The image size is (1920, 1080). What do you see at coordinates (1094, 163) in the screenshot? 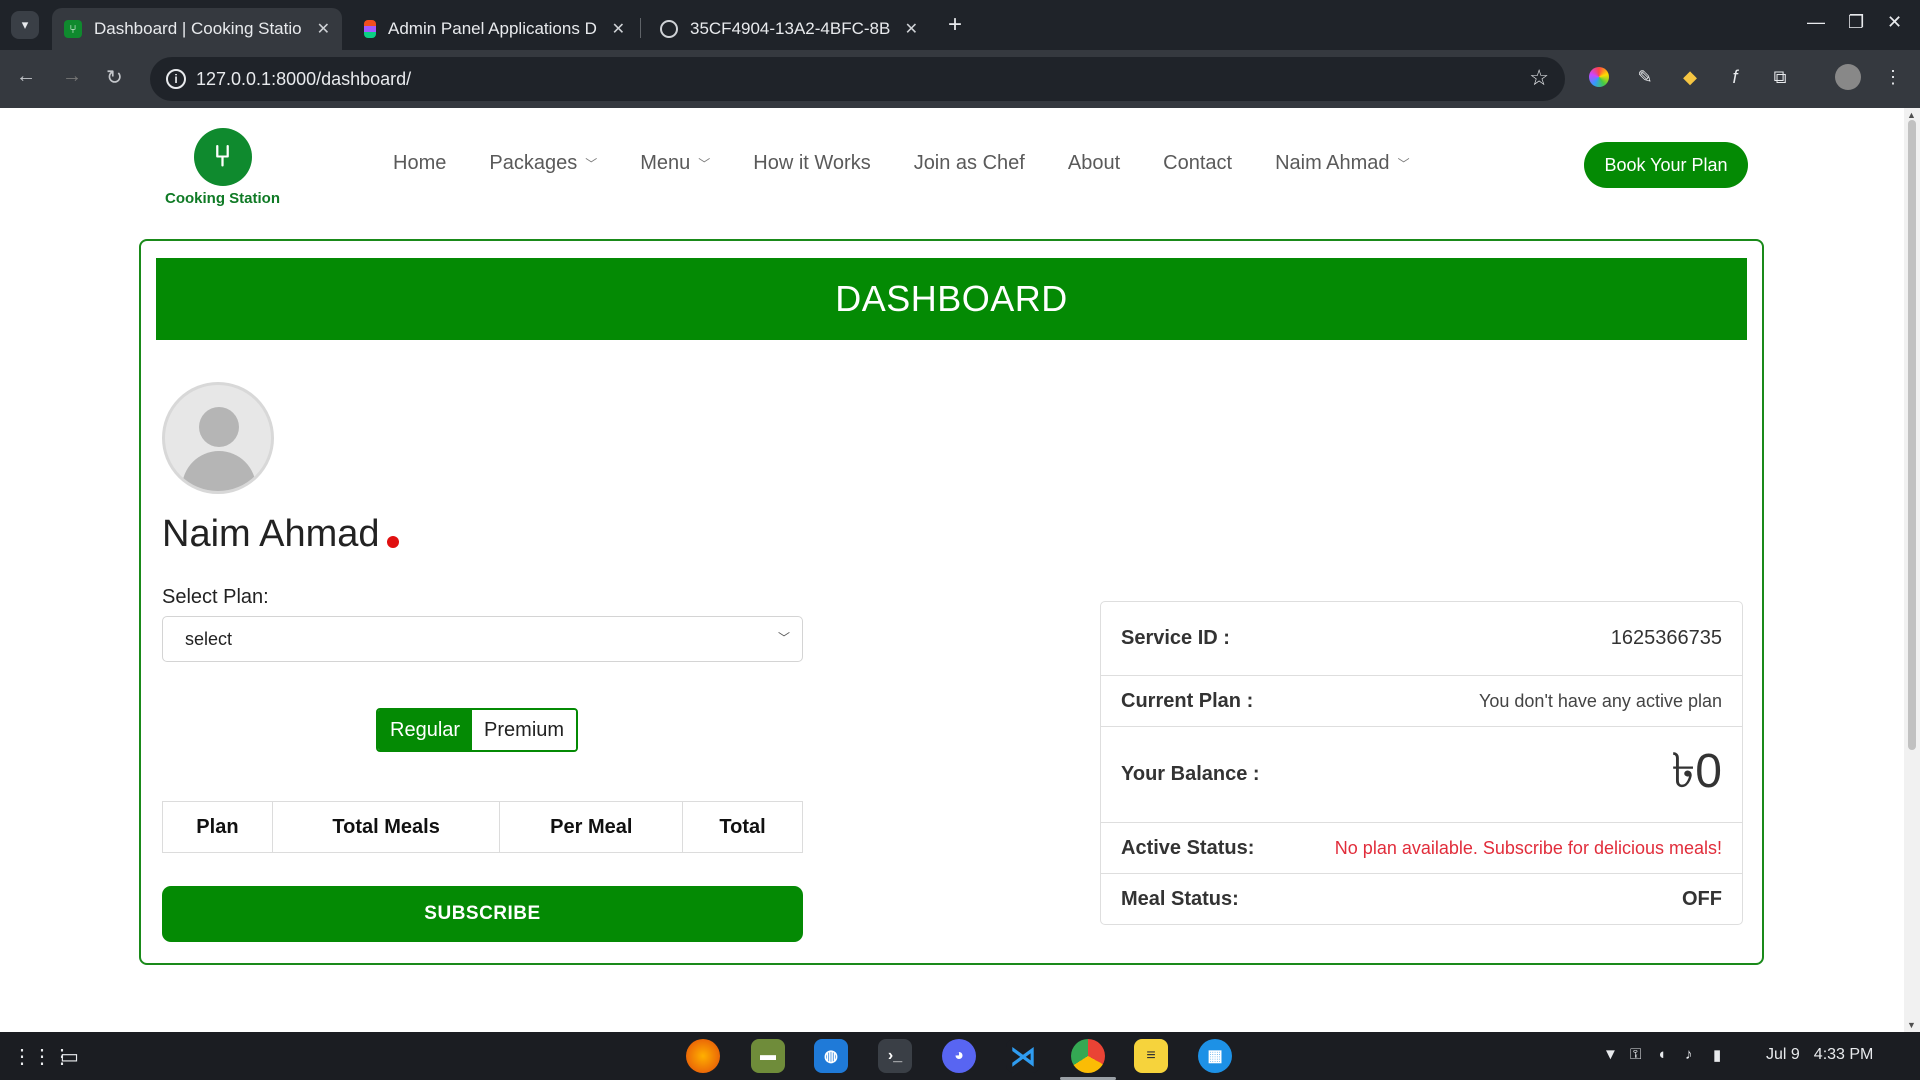
I see `nav-about: About` at bounding box center [1094, 163].